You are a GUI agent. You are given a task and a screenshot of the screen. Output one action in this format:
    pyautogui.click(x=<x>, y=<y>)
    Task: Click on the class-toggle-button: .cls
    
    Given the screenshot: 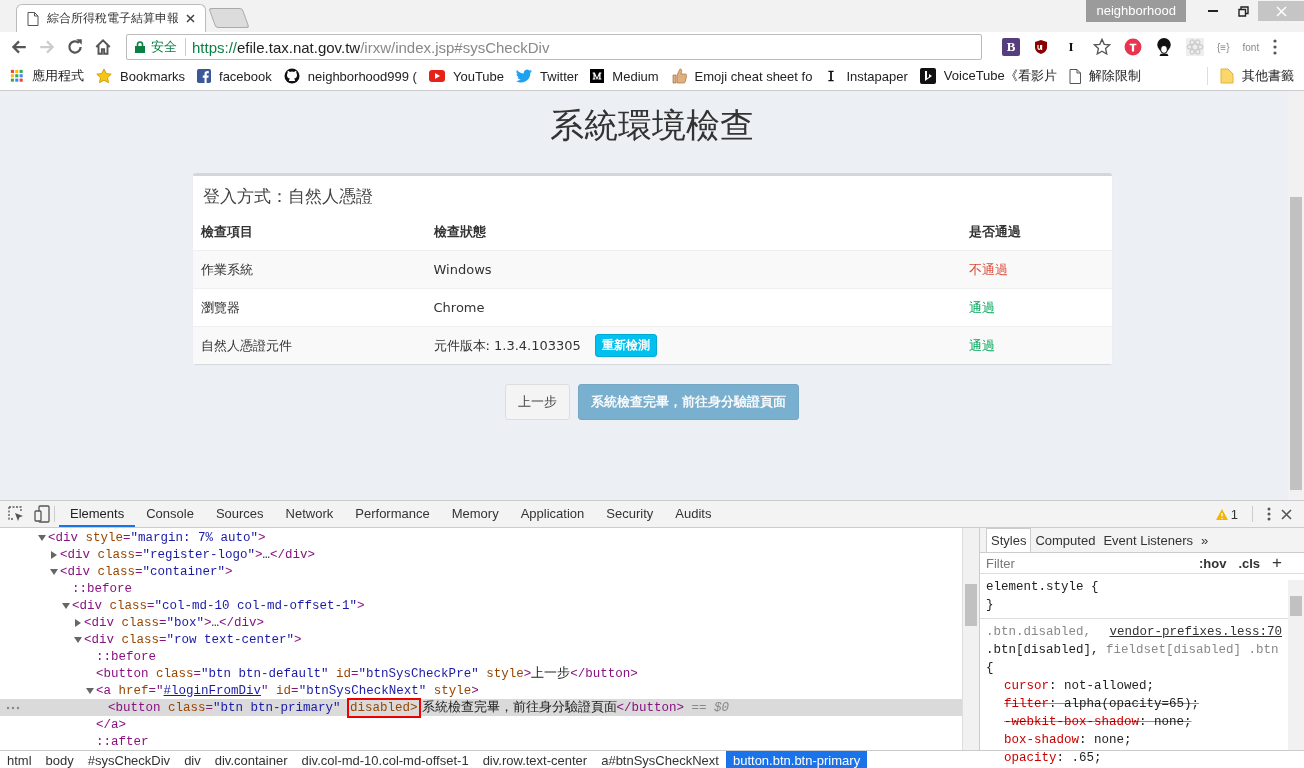 What is the action you would take?
    pyautogui.click(x=1249, y=563)
    